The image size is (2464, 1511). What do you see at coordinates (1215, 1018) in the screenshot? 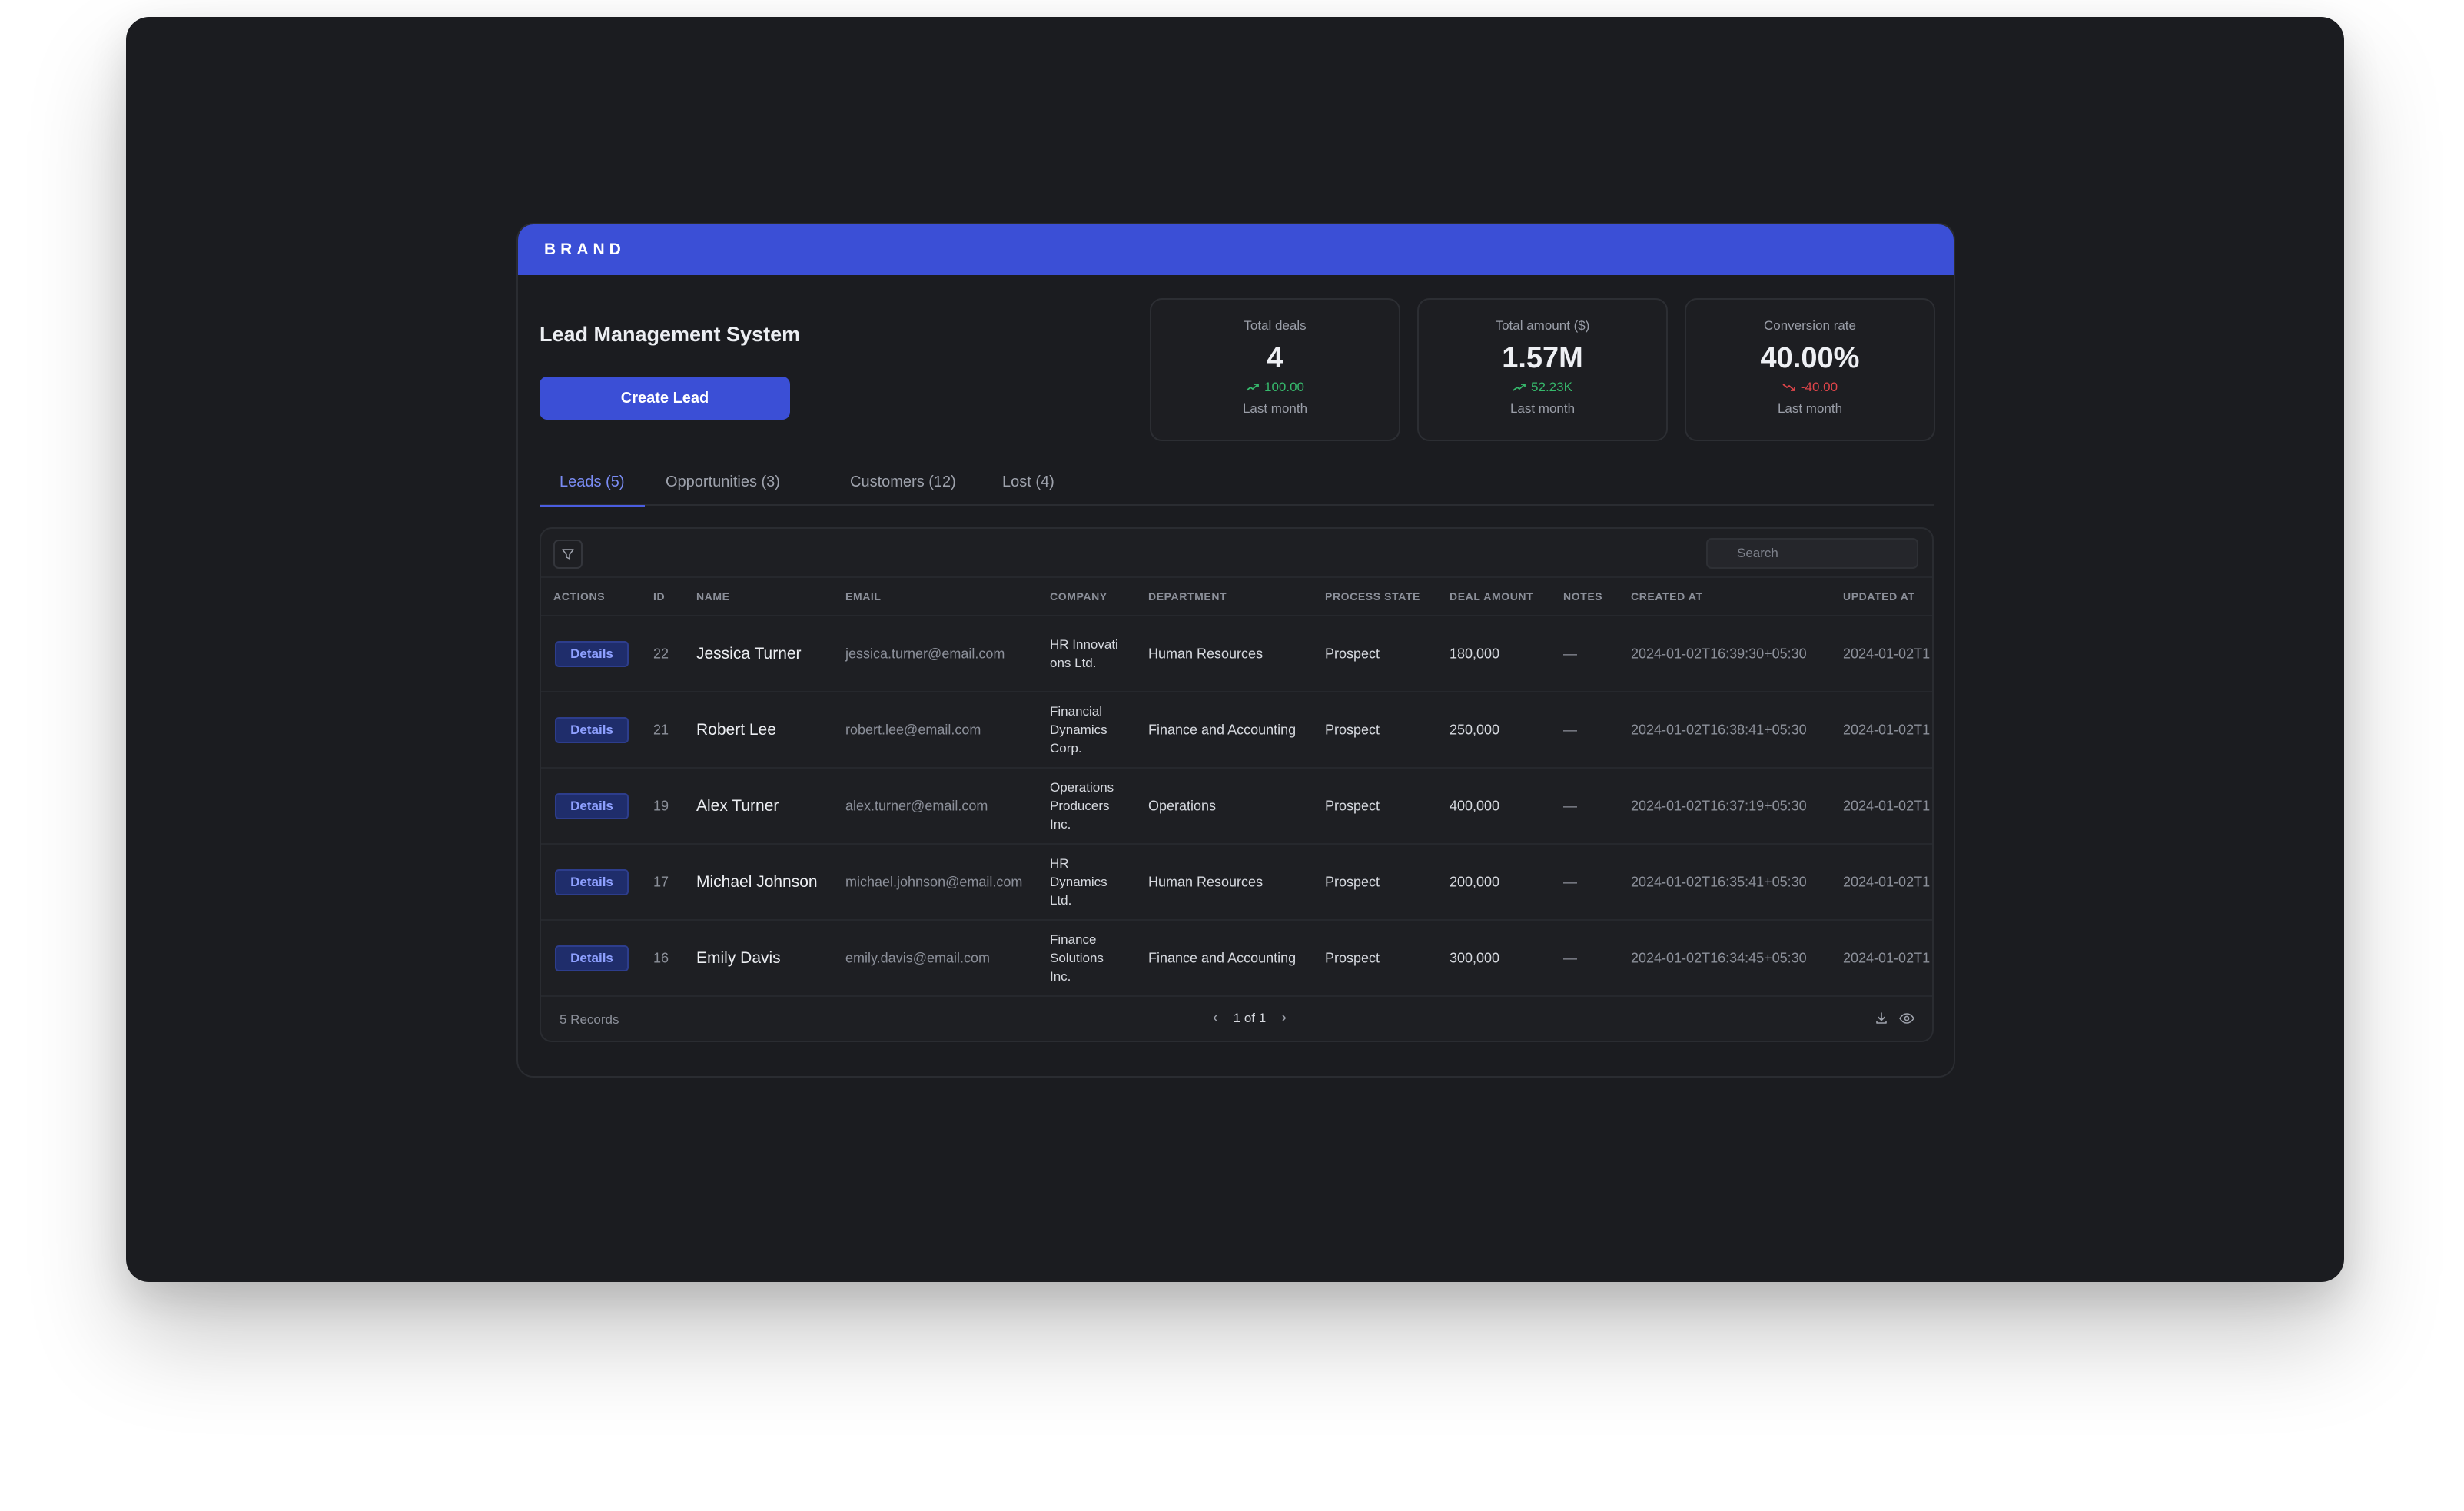
I see `chevron-left-icon: ‹` at bounding box center [1215, 1018].